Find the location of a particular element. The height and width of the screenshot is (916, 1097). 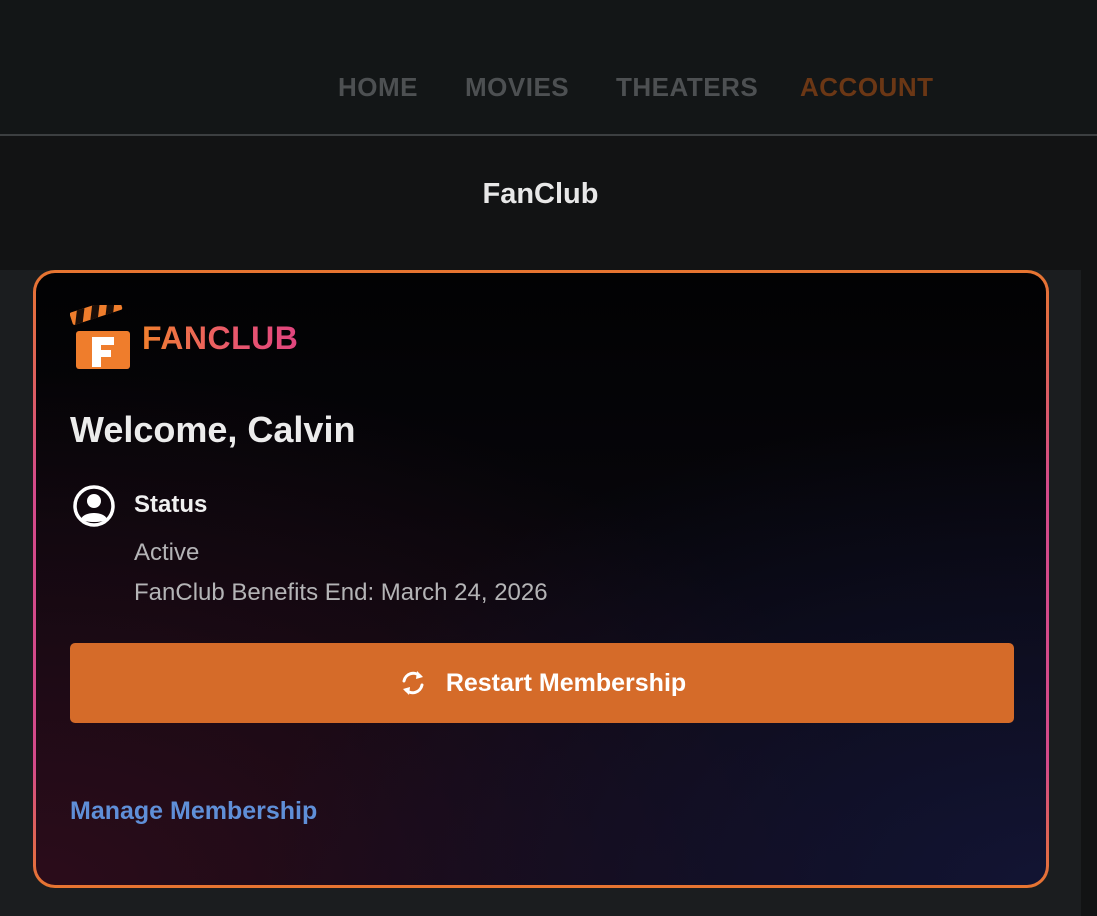

restart-membership-label: Restart Membership is located at coordinates (566, 682).